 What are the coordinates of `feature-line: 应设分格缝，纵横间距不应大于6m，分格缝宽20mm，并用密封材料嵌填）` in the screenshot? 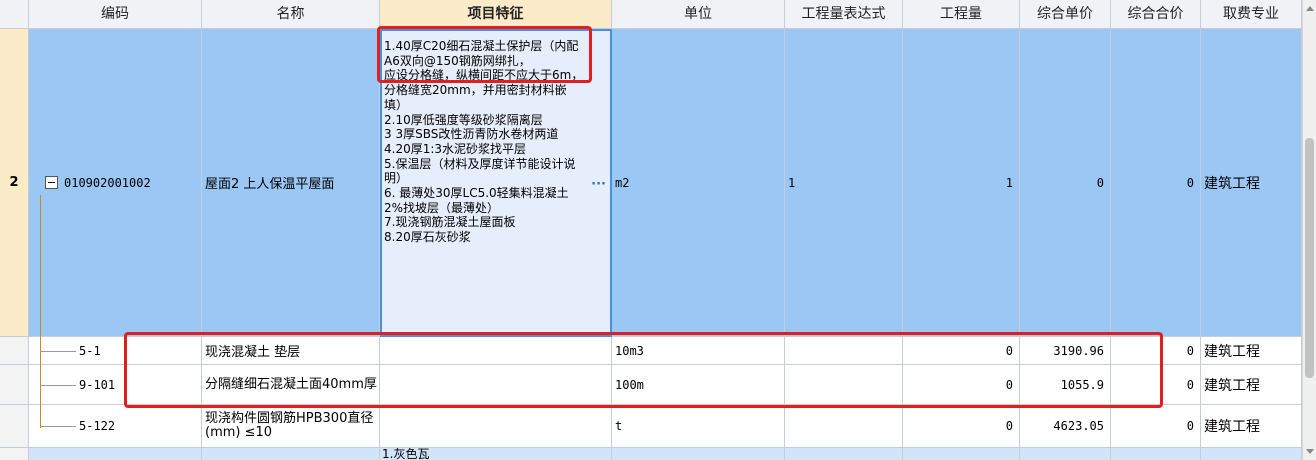 It's located at (484, 90).